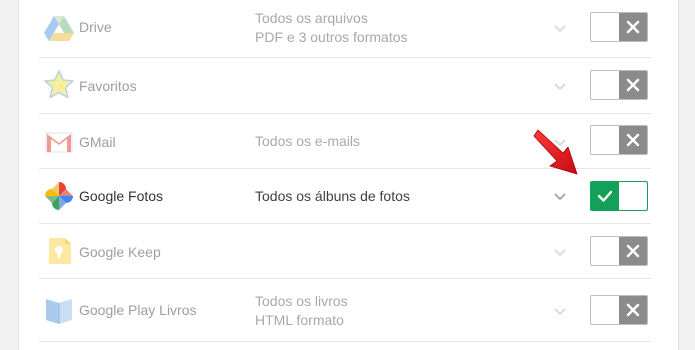 This screenshot has height=350, width=695. Describe the element at coordinates (345, 251) in the screenshot. I see `service-row-google-keep: Google Keep` at that location.